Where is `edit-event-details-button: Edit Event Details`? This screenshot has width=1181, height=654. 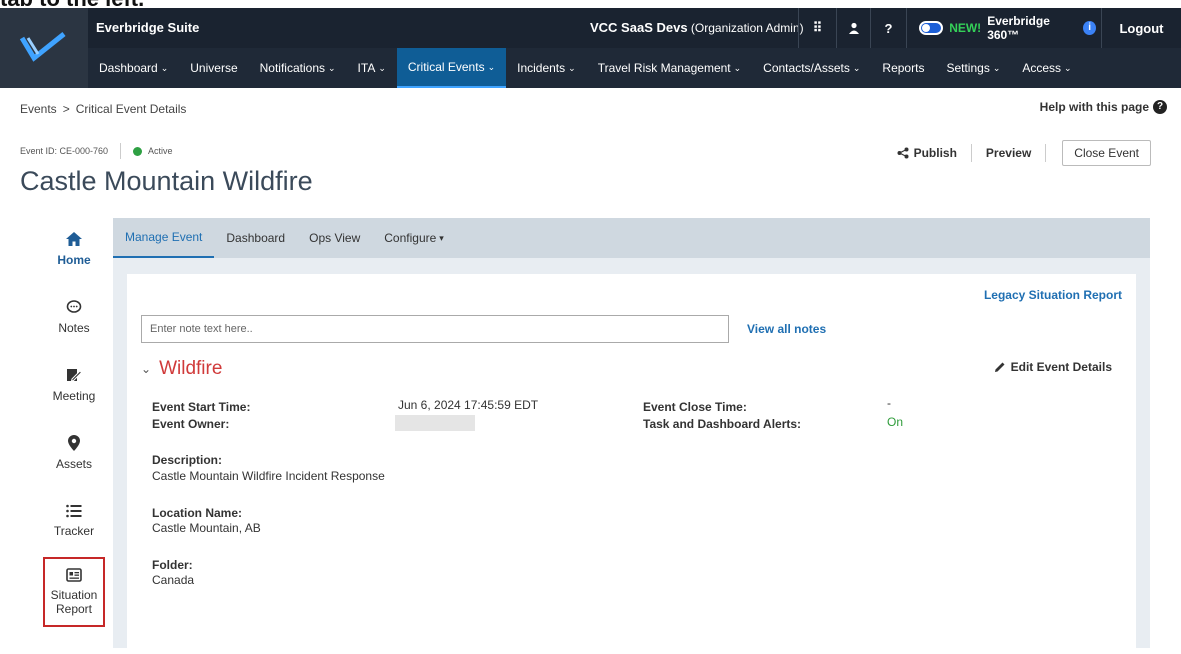
edit-event-details-button: Edit Event Details is located at coordinates (1053, 367).